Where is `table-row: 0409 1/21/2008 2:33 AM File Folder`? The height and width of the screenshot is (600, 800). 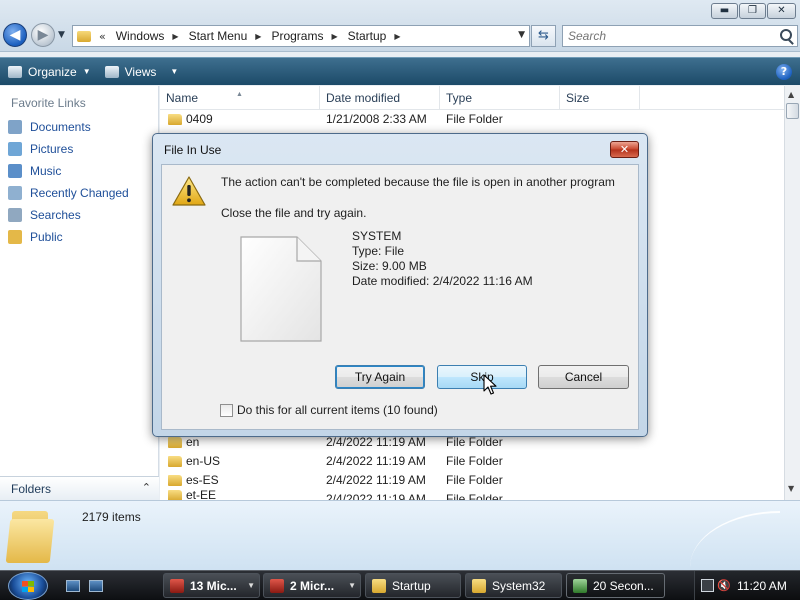
table-row: 0409 1/21/2008 2:33 AM File Folder is located at coordinates (472, 119).